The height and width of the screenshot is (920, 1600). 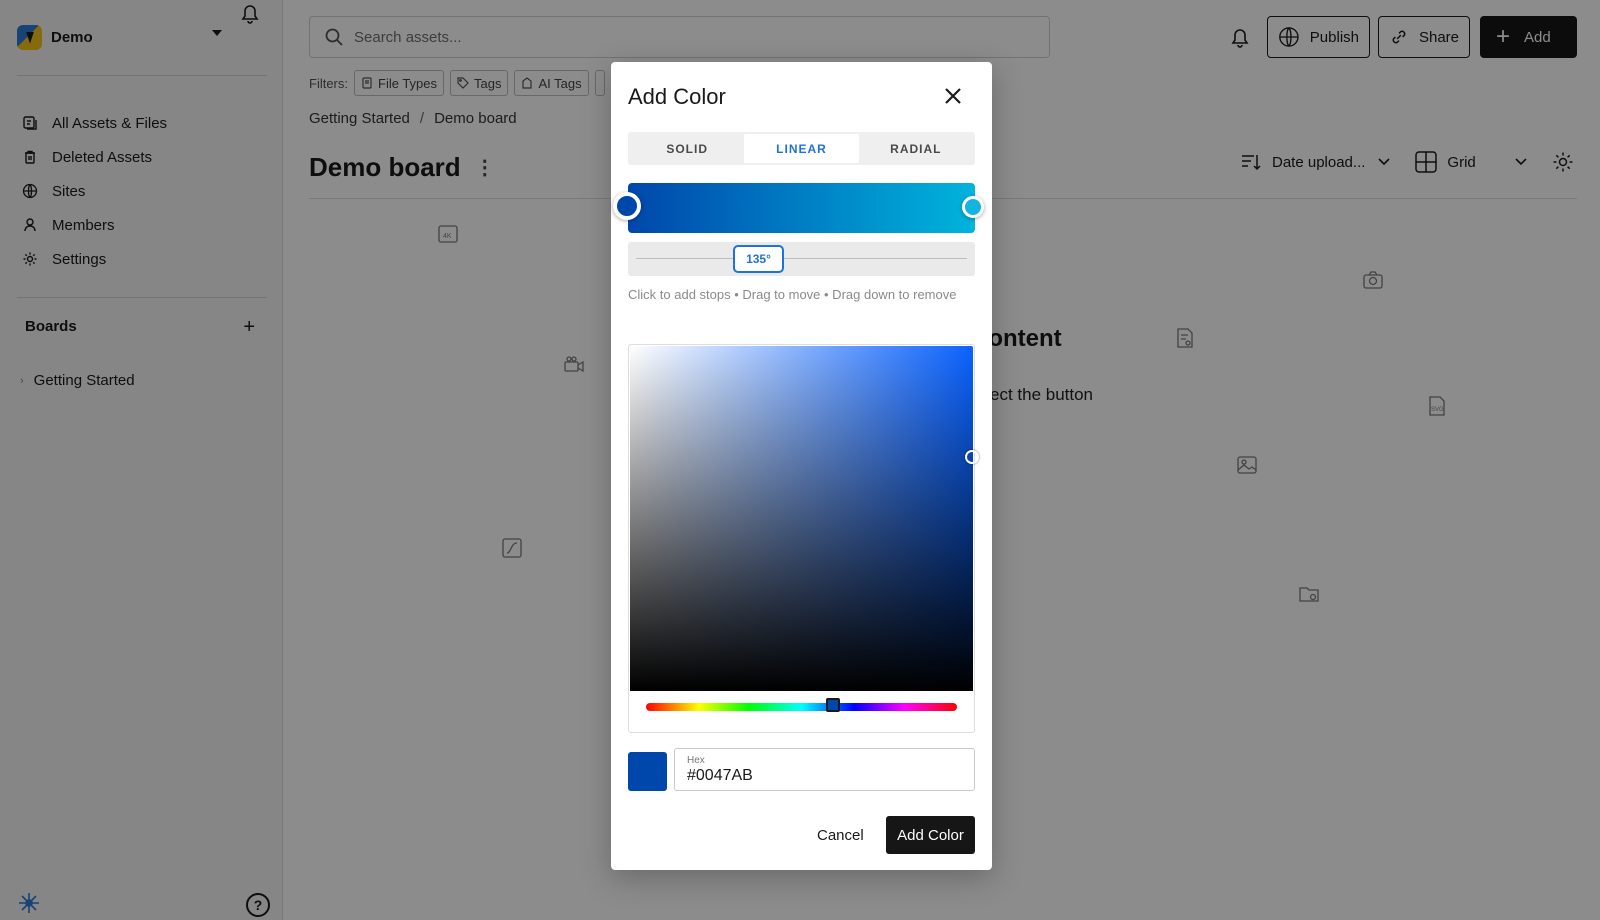 What do you see at coordinates (798, 208) in the screenshot?
I see `gradient-preview-bar` at bounding box center [798, 208].